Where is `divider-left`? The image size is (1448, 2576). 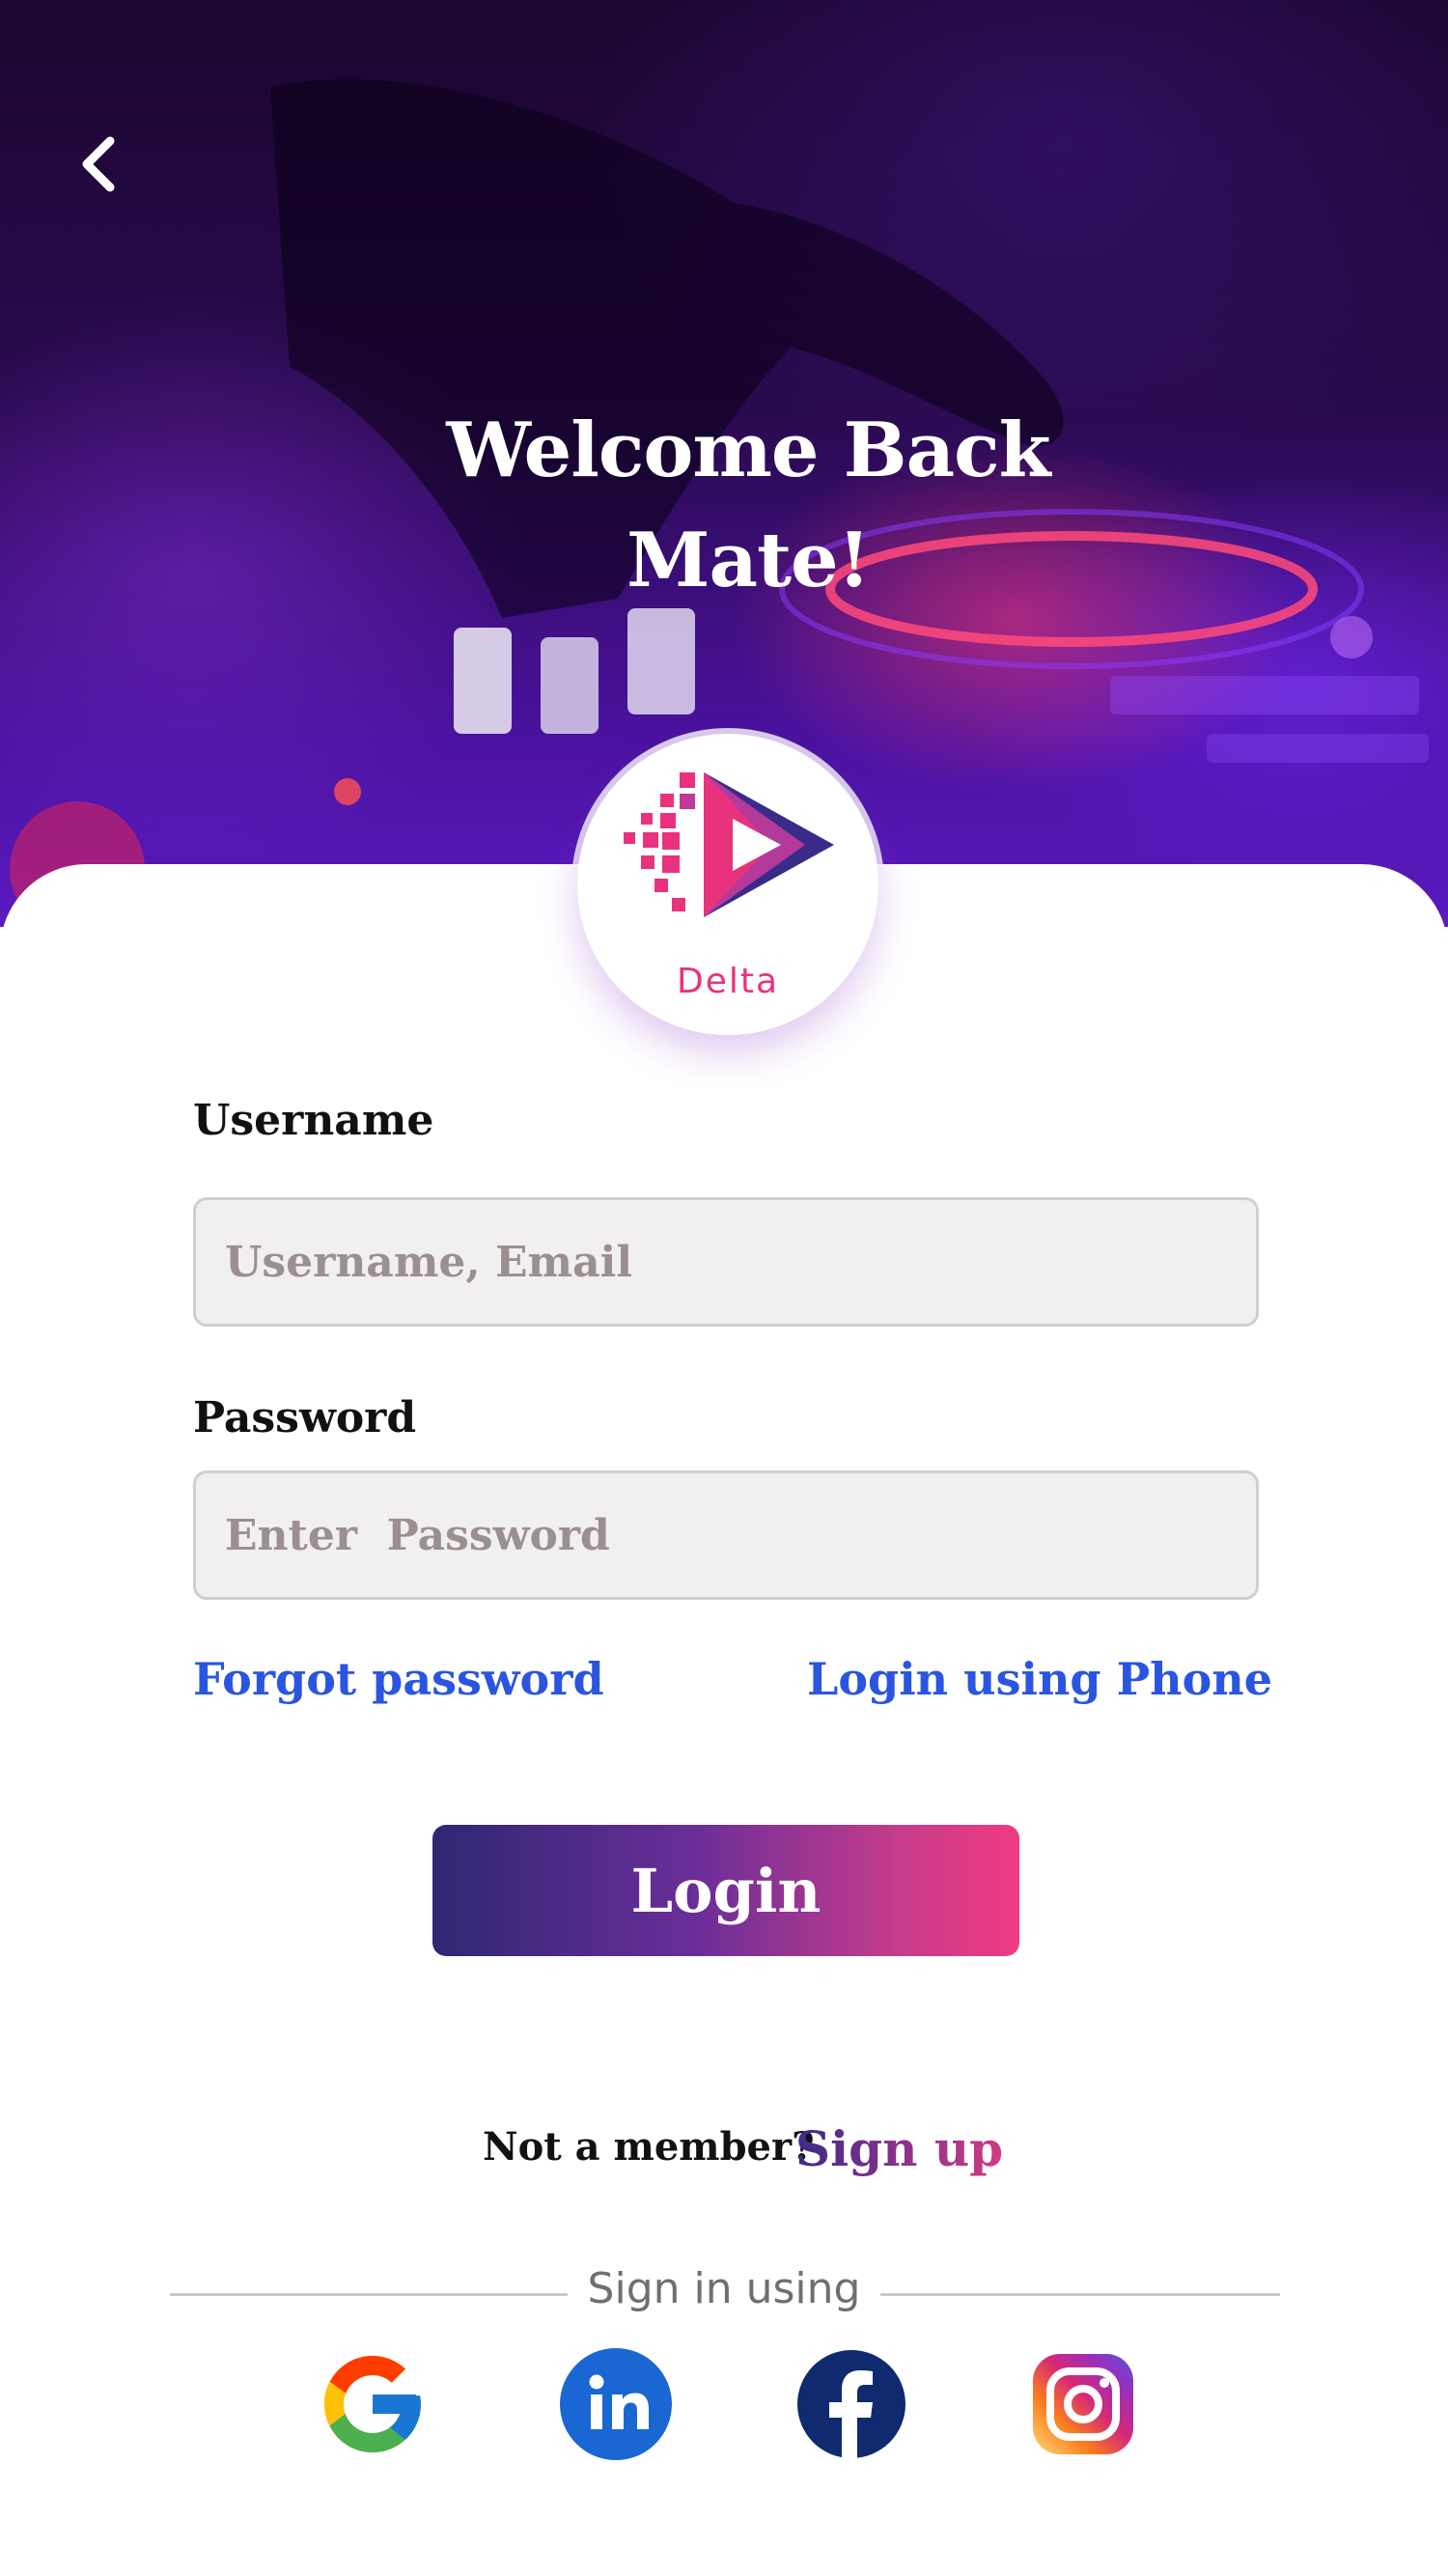
divider-left is located at coordinates (369, 2295).